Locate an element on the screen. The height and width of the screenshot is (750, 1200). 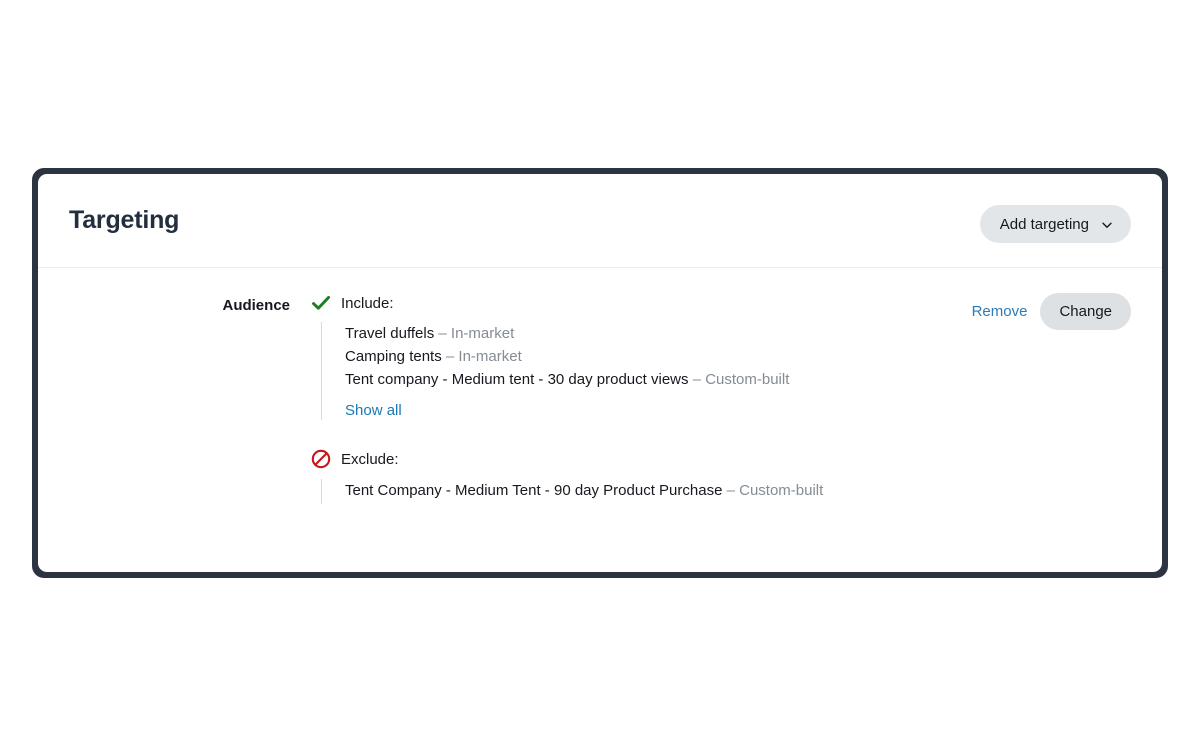
audience-label: Audience is located at coordinates (256, 305).